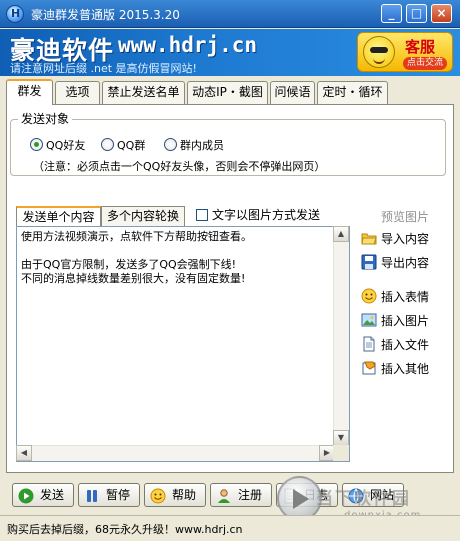  Describe the element at coordinates (143, 92) in the screenshot. I see `tab-blocked-list: 禁止发送名单` at that location.